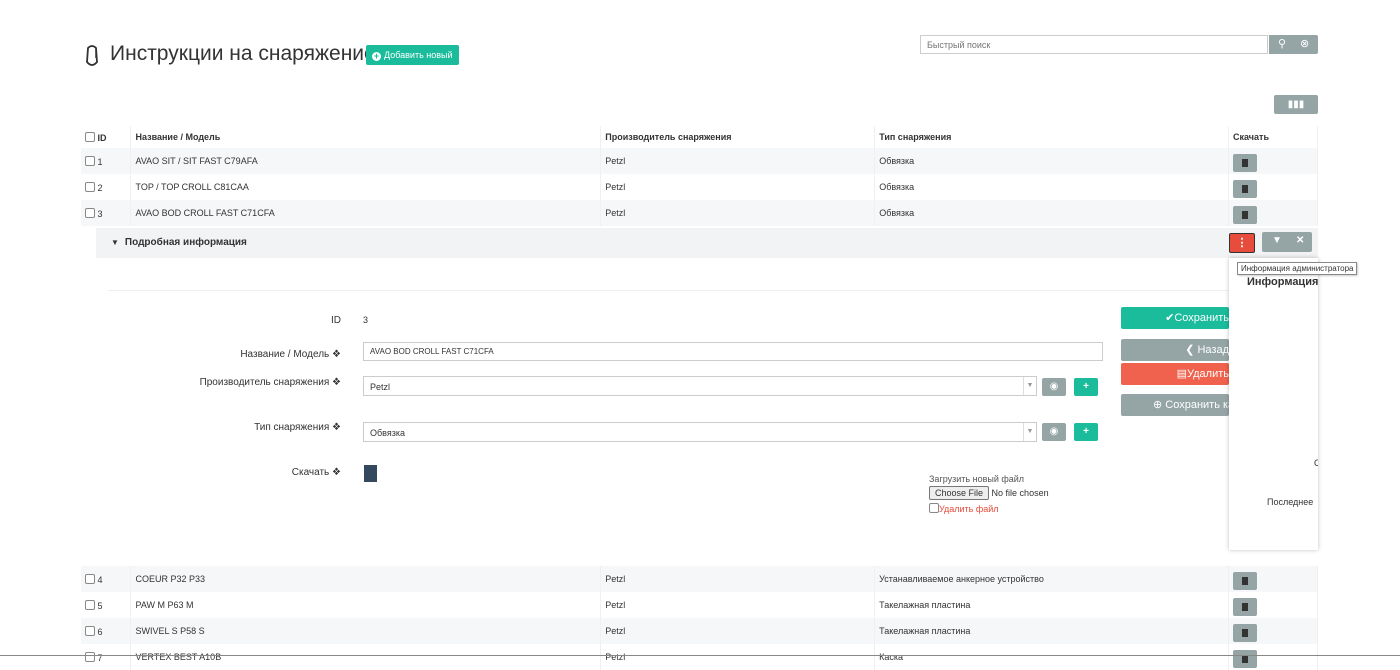  What do you see at coordinates (1086, 432) in the screenshot?
I see `add-type-button: +` at bounding box center [1086, 432].